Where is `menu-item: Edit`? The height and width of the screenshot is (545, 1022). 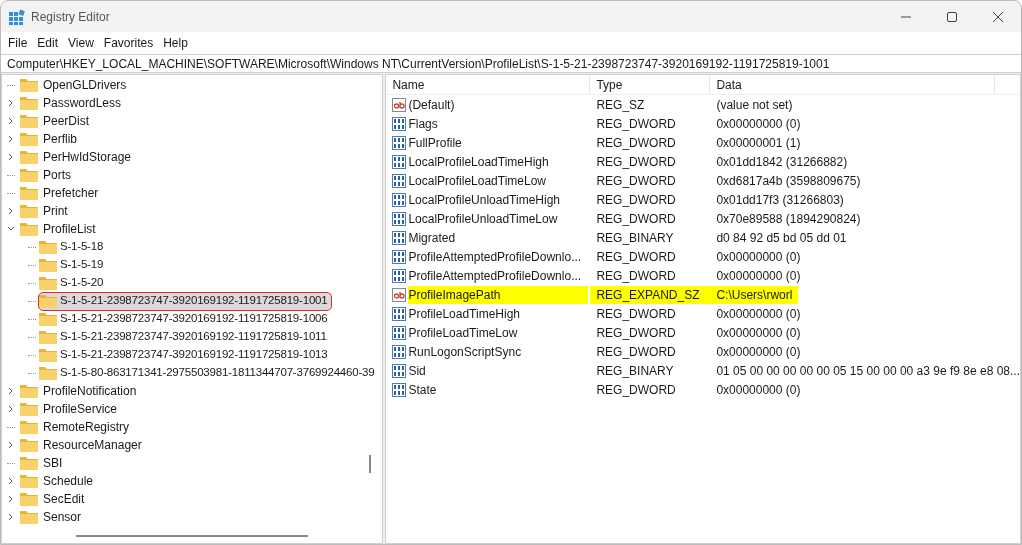 menu-item: Edit is located at coordinates (48, 43).